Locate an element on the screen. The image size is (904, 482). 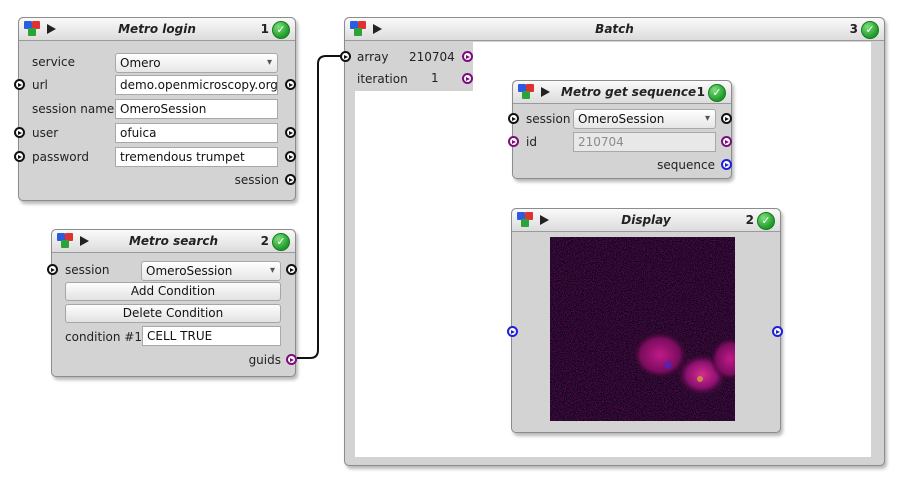
display-header: Display 2 ✓ is located at coordinates (646, 220).